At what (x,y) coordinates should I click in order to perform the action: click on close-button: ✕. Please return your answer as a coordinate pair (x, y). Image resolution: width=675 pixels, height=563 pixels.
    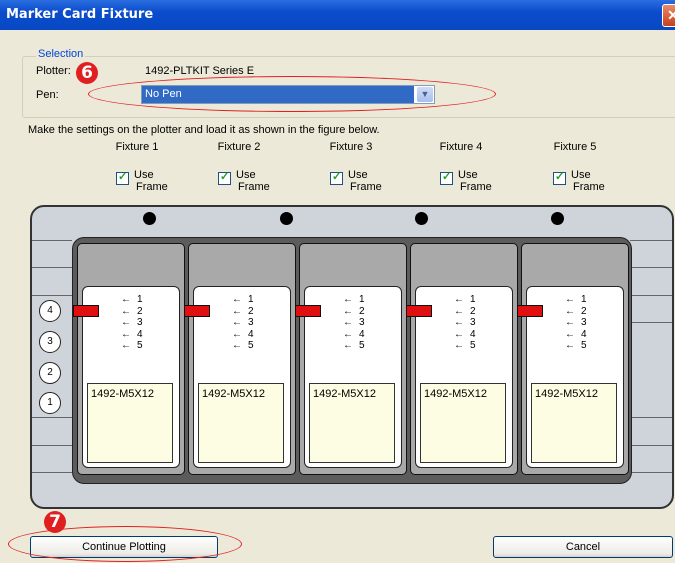
    Looking at the image, I should click on (668, 15).